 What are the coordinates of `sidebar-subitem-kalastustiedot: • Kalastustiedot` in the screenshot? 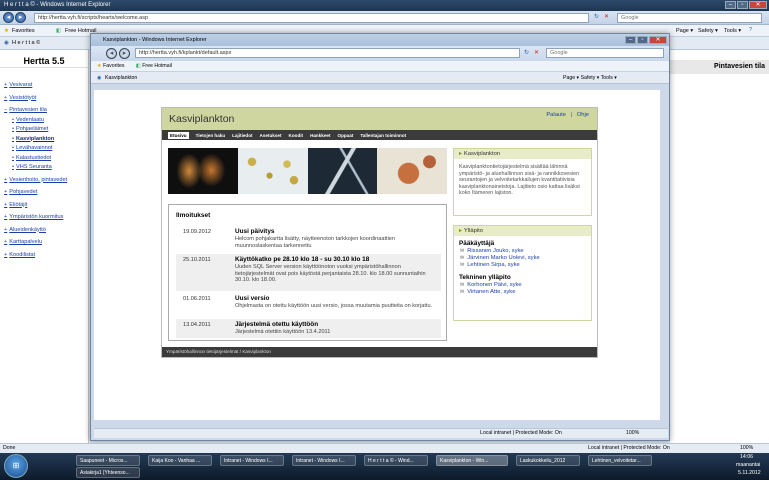 It's located at (44, 158).